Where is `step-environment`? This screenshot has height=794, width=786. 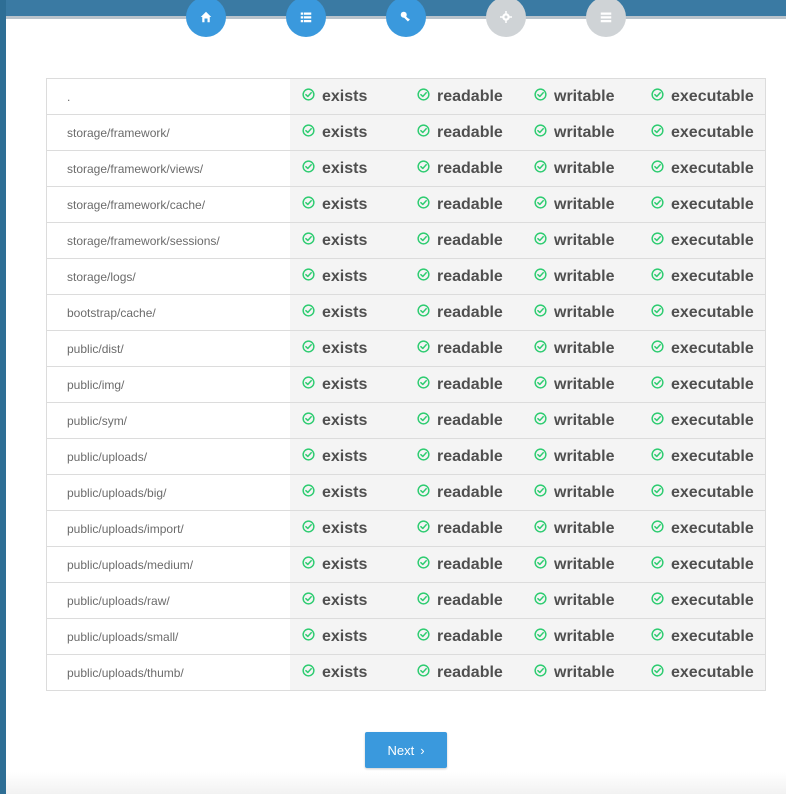
step-environment is located at coordinates (506, 18).